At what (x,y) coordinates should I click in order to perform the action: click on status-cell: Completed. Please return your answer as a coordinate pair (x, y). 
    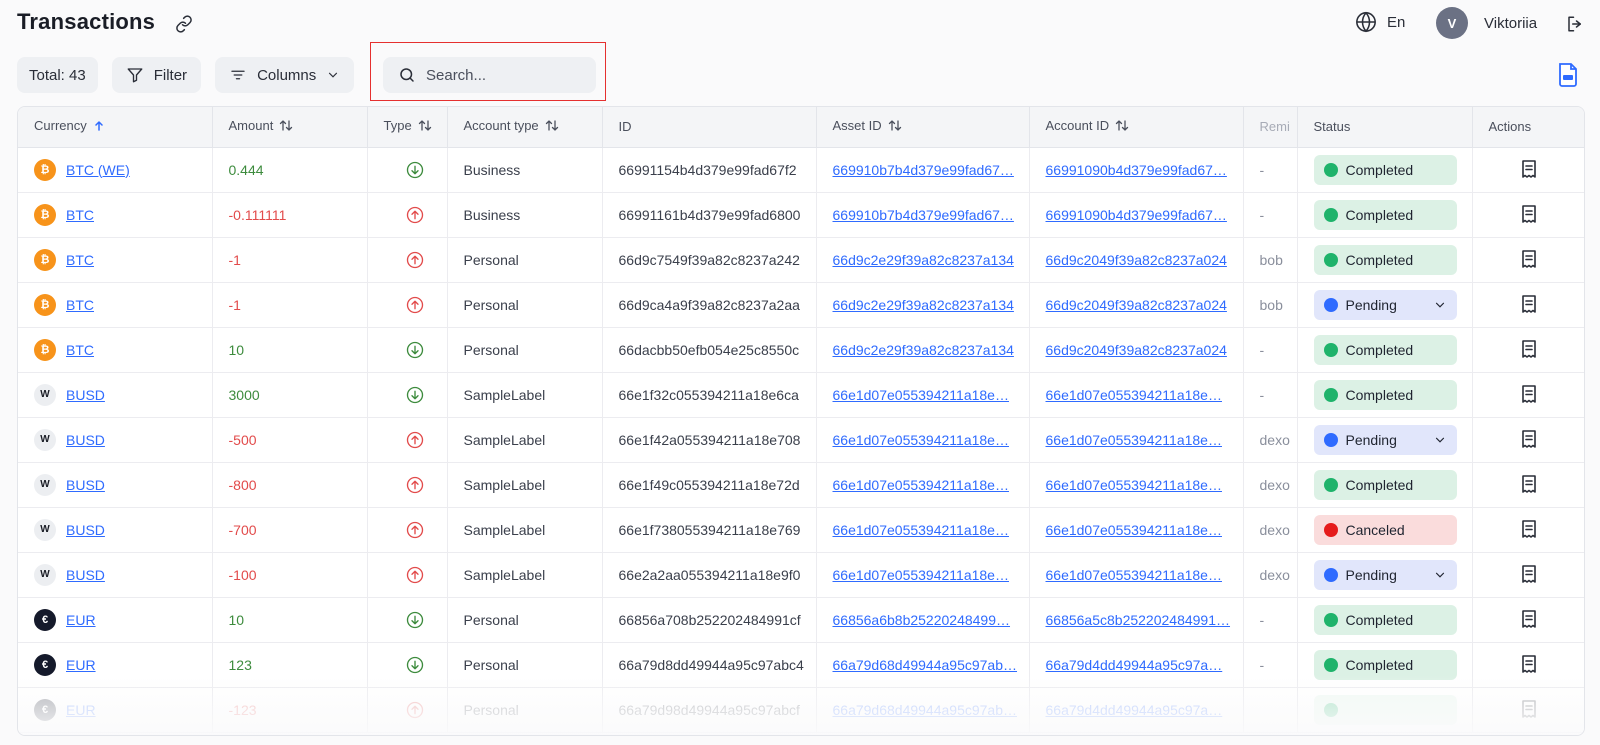
    Looking at the image, I should click on (1385, 260).